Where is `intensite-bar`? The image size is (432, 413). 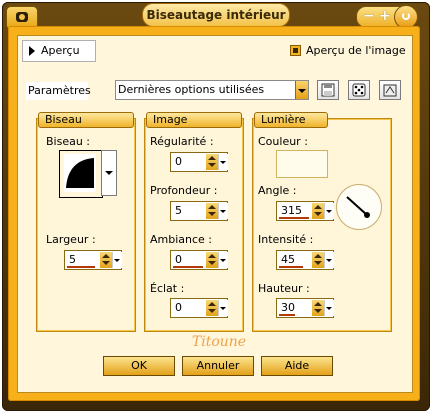 intensite-bar is located at coordinates (291, 267).